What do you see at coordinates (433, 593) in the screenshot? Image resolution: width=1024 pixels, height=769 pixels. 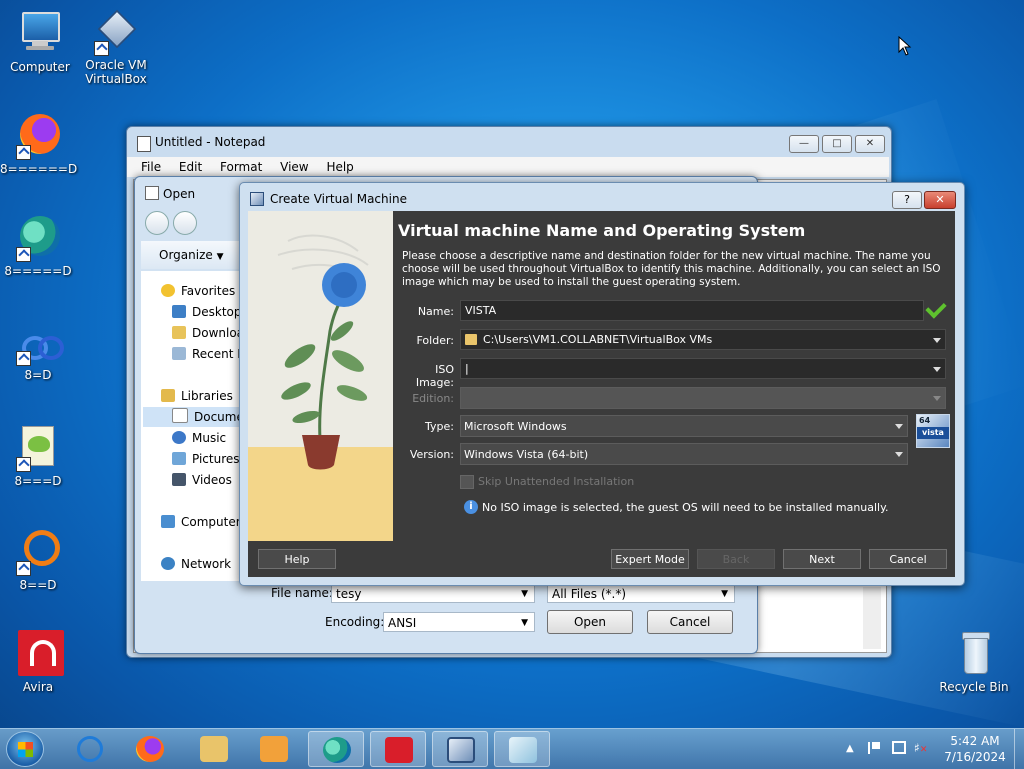 I see `file-name-input: tesy ▼` at bounding box center [433, 593].